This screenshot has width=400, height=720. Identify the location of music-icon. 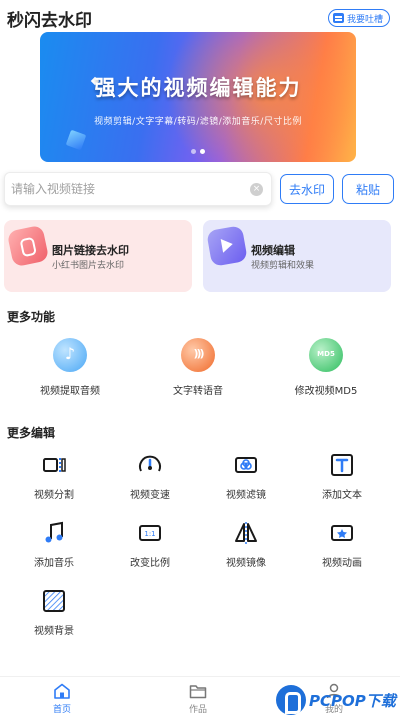
(54, 533).